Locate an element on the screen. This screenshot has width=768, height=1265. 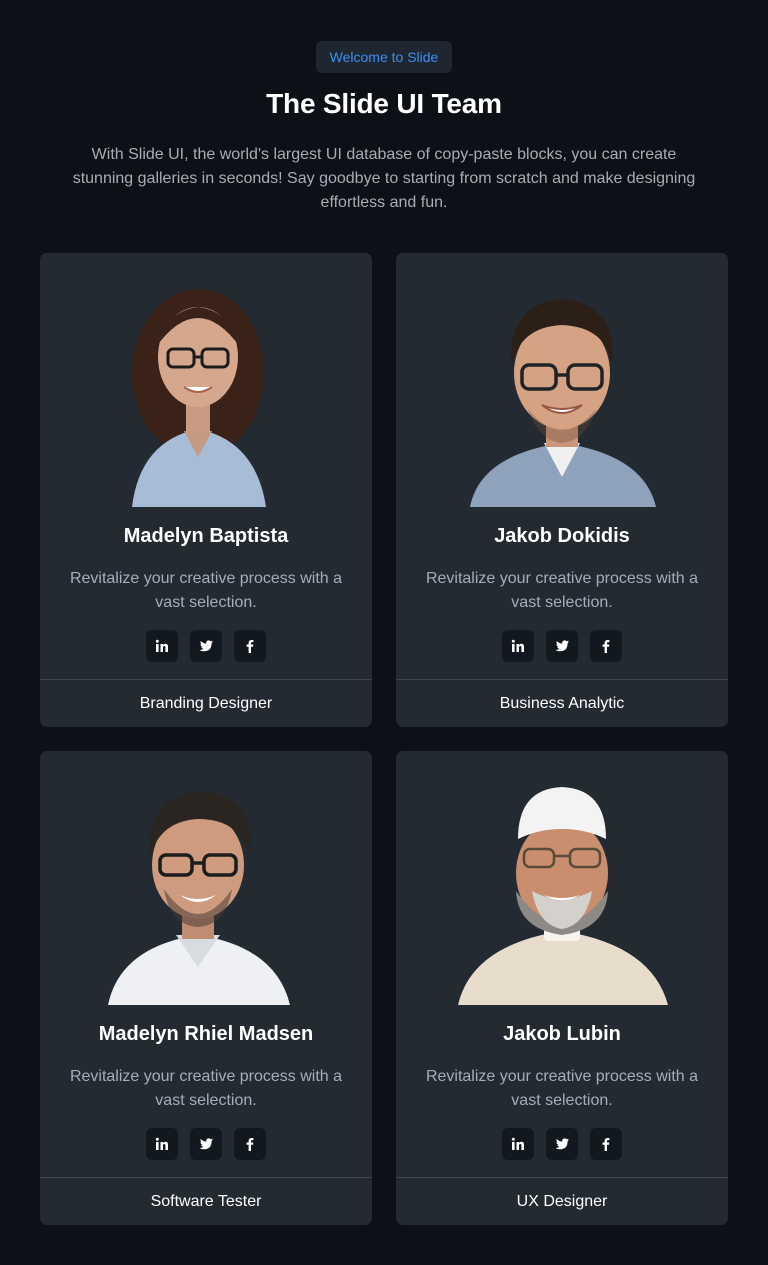
member-role: Software Tester is located at coordinates (206, 1201).